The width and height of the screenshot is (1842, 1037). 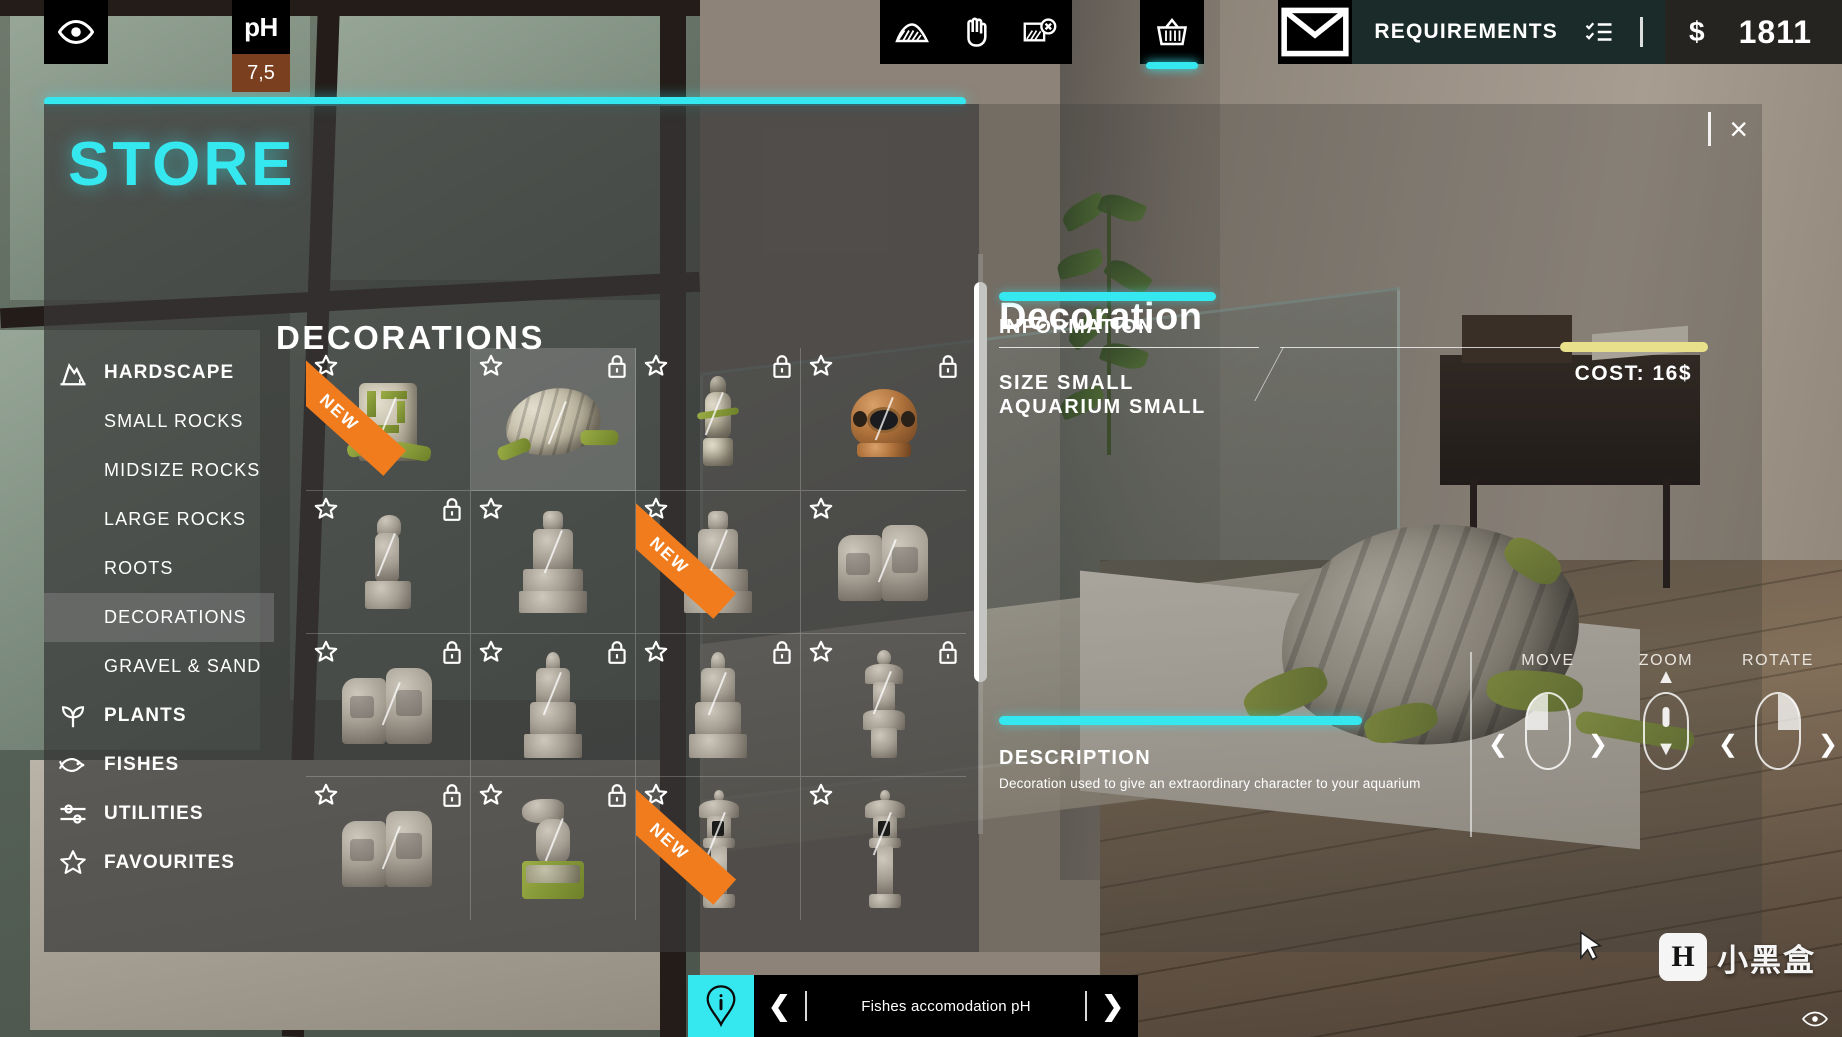 What do you see at coordinates (1815, 1019) in the screenshot?
I see `eye-icon` at bounding box center [1815, 1019].